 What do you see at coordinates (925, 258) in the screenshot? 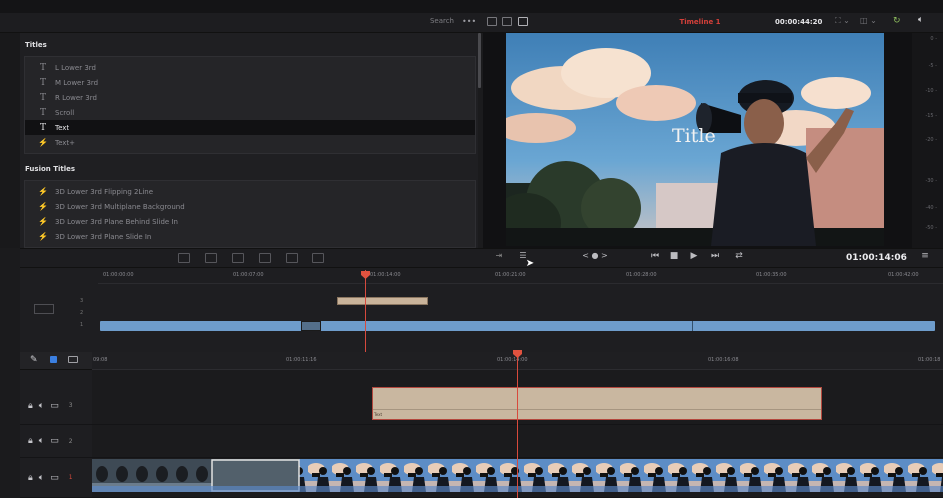
I see `viewer-menu-button: ≡` at bounding box center [925, 258].